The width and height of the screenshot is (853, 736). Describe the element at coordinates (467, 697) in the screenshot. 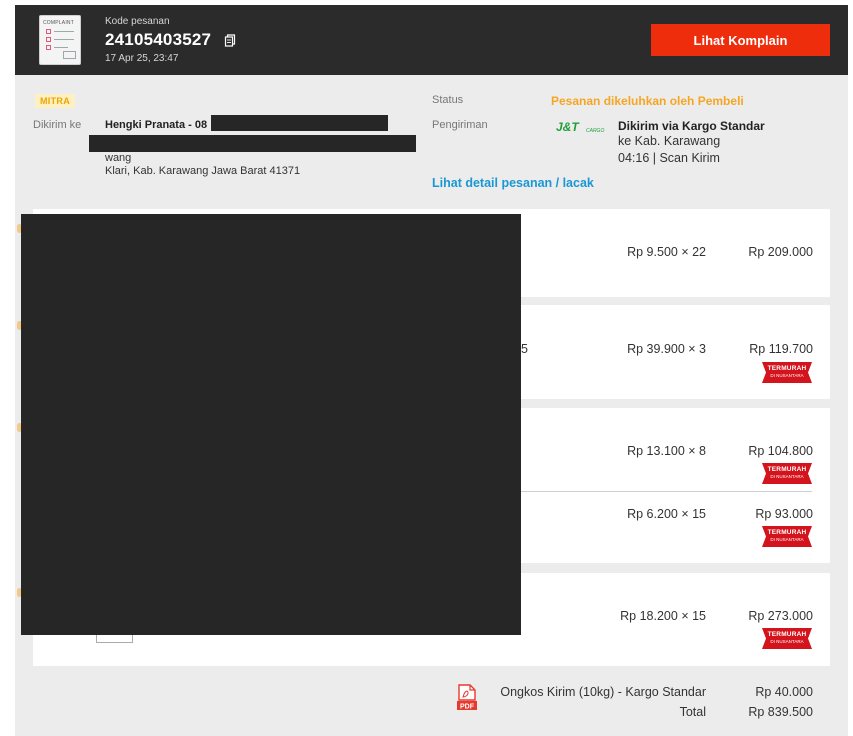

I see `pdf-download-icon: PDF` at that location.